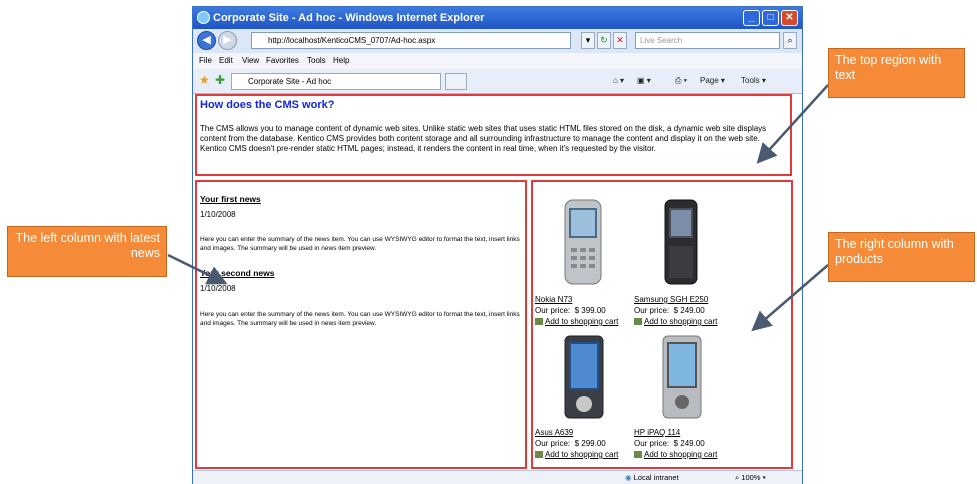 The image size is (977, 484). I want to click on callout-left-column: The left column with latest news, so click(87, 251).